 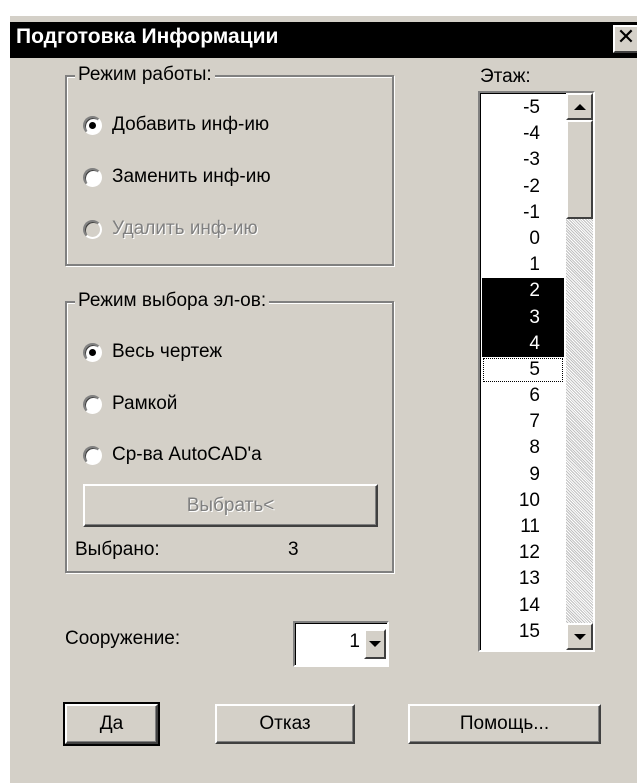 I want to click on floor-item: 6, so click(x=523, y=396).